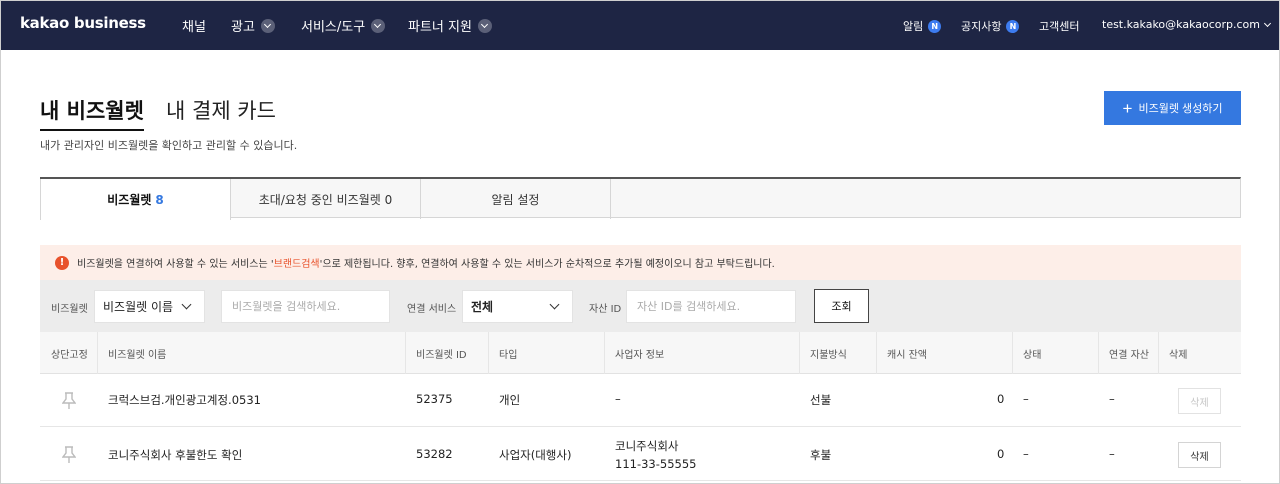 This screenshot has width=1280, height=484. Describe the element at coordinates (83, 23) in the screenshot. I see `kakao-business-logo: kakao business` at that location.